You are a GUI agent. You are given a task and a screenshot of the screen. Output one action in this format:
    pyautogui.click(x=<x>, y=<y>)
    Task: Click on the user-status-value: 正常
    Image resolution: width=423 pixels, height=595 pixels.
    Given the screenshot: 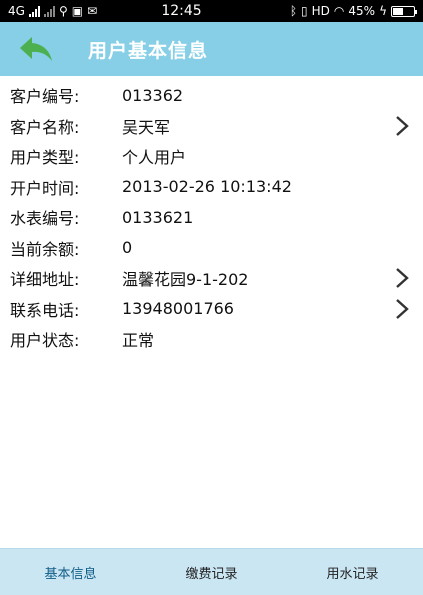 What is the action you would take?
    pyautogui.click(x=138, y=341)
    